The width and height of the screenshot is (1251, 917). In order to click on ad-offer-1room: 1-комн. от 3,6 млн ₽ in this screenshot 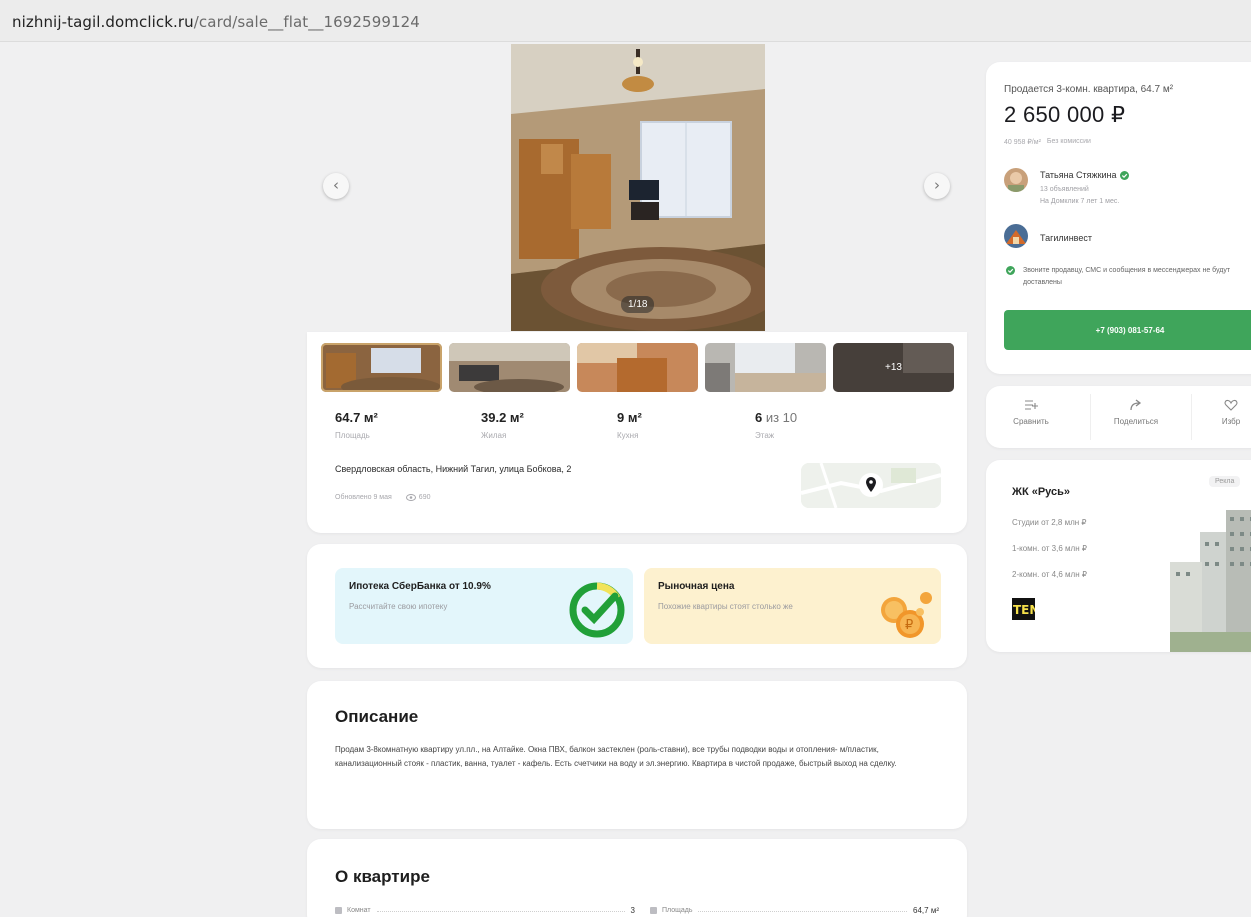, I will do `click(1049, 548)`.